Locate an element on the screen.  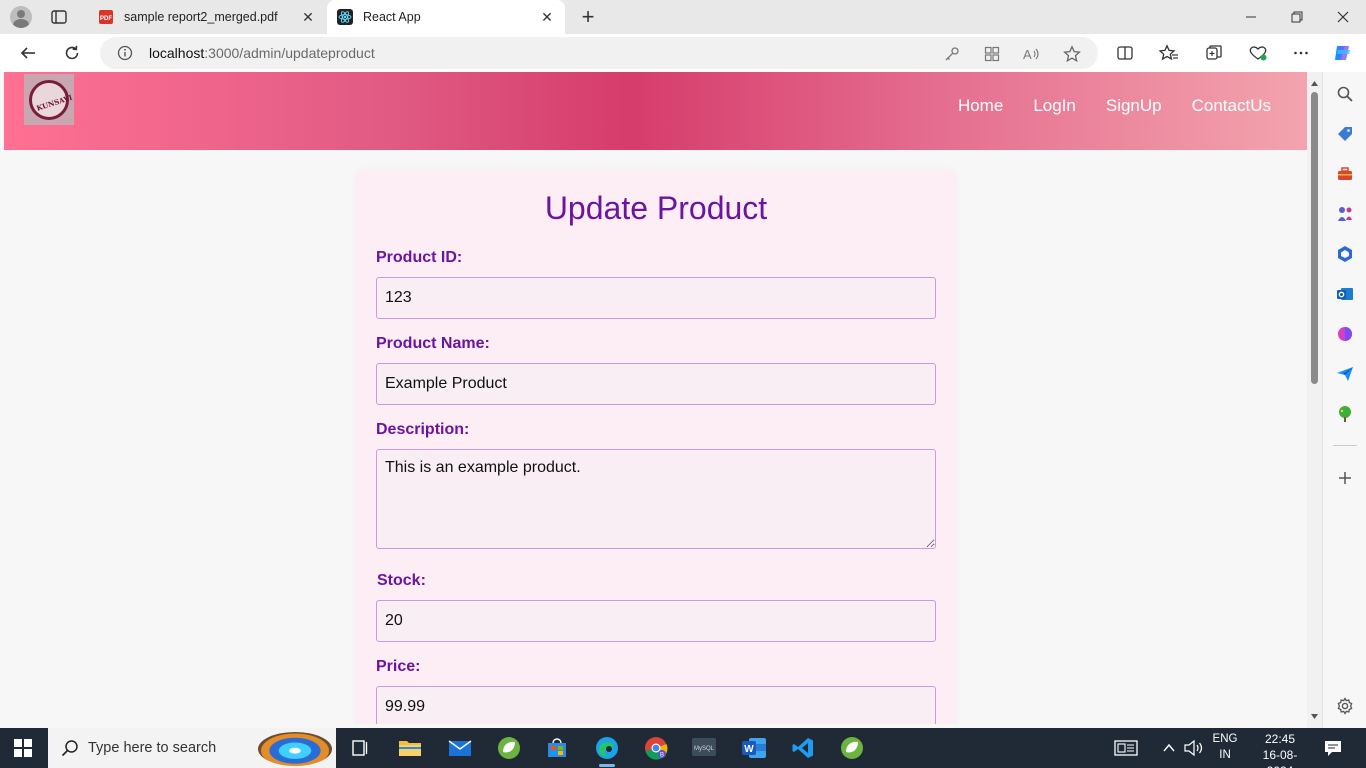
refresh-icon is located at coordinates (72, 53).